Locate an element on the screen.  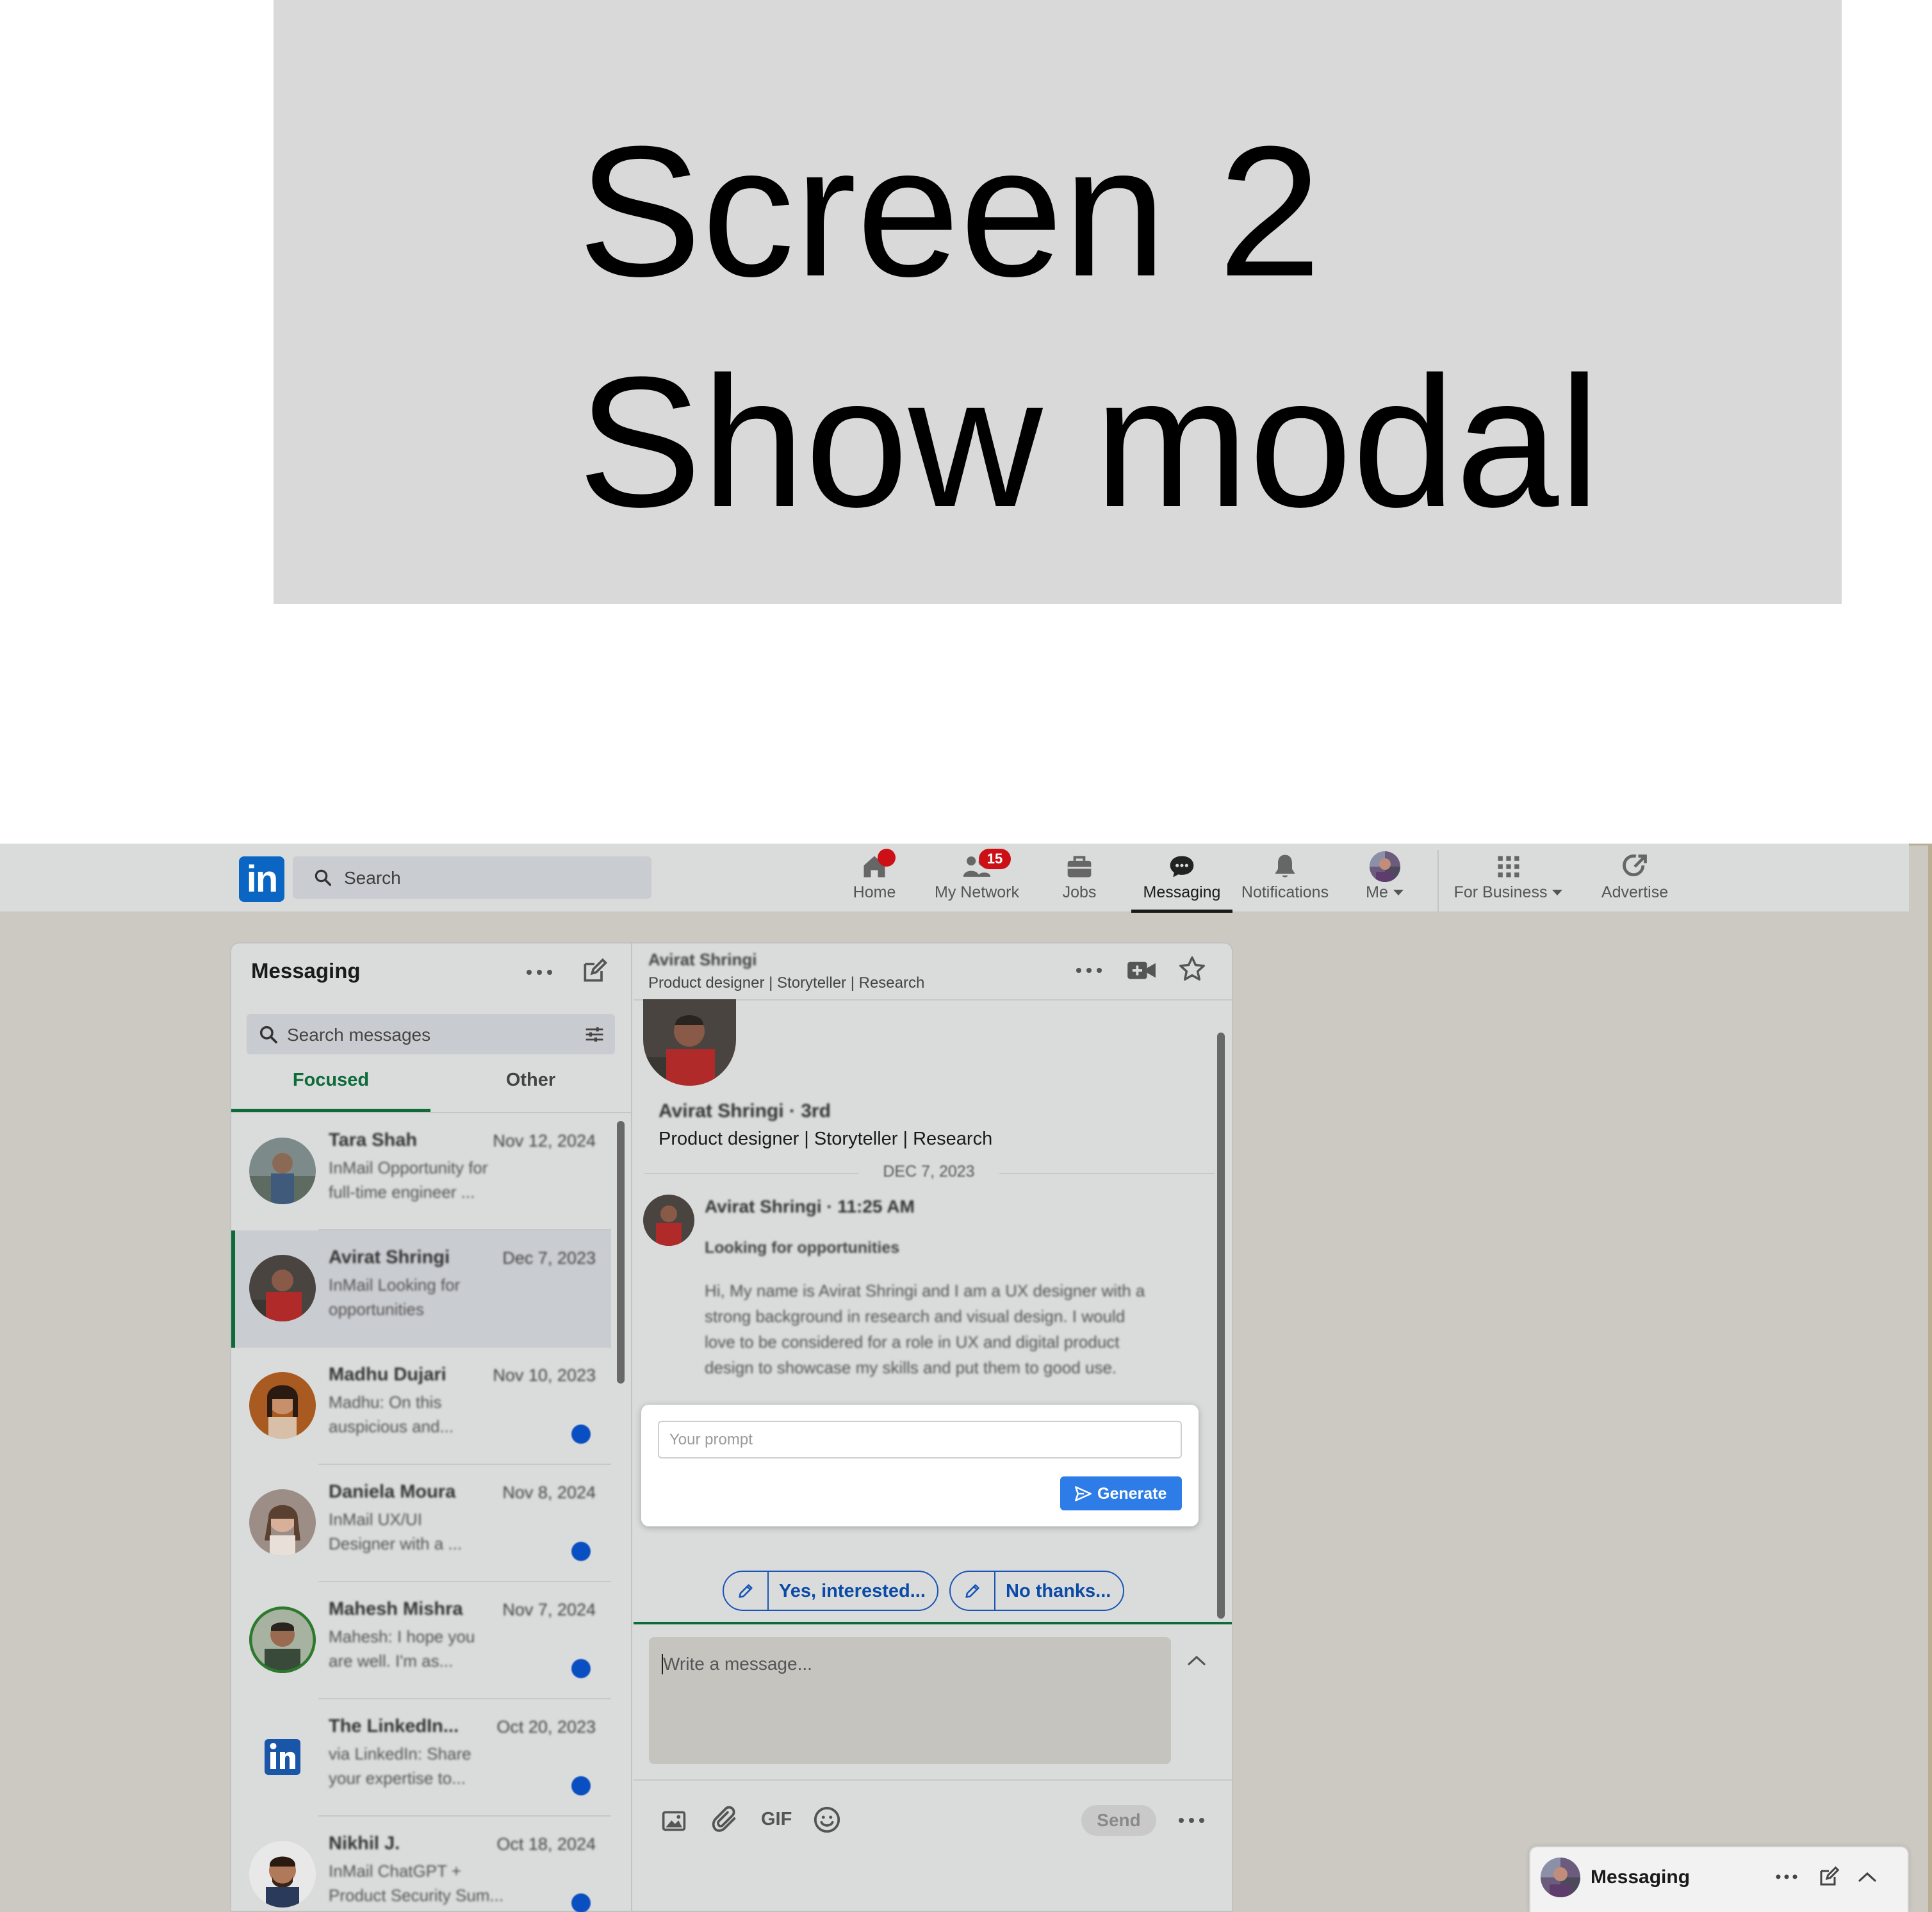
nav-for-business-label: For Business is located at coordinates (1508, 892).